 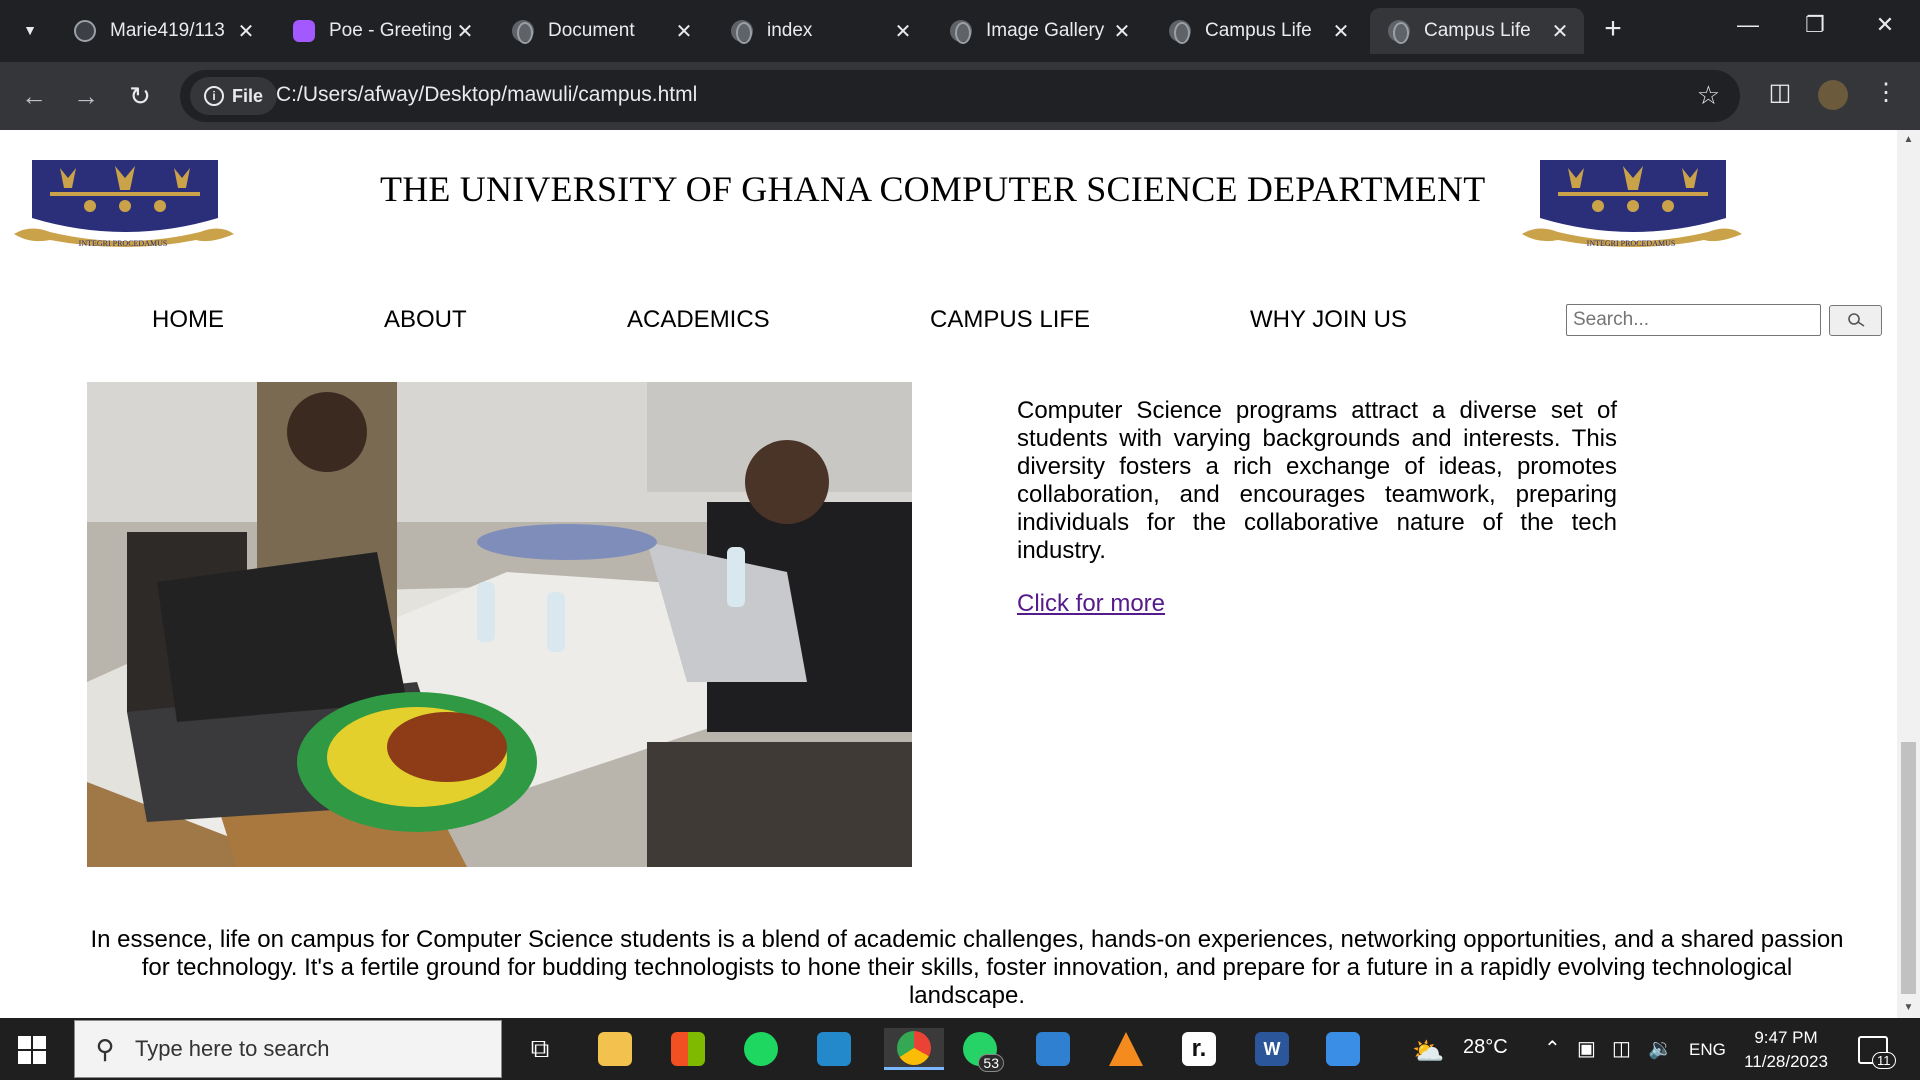 What do you see at coordinates (1780, 92) in the screenshot?
I see `side-panel-icon: ◫` at bounding box center [1780, 92].